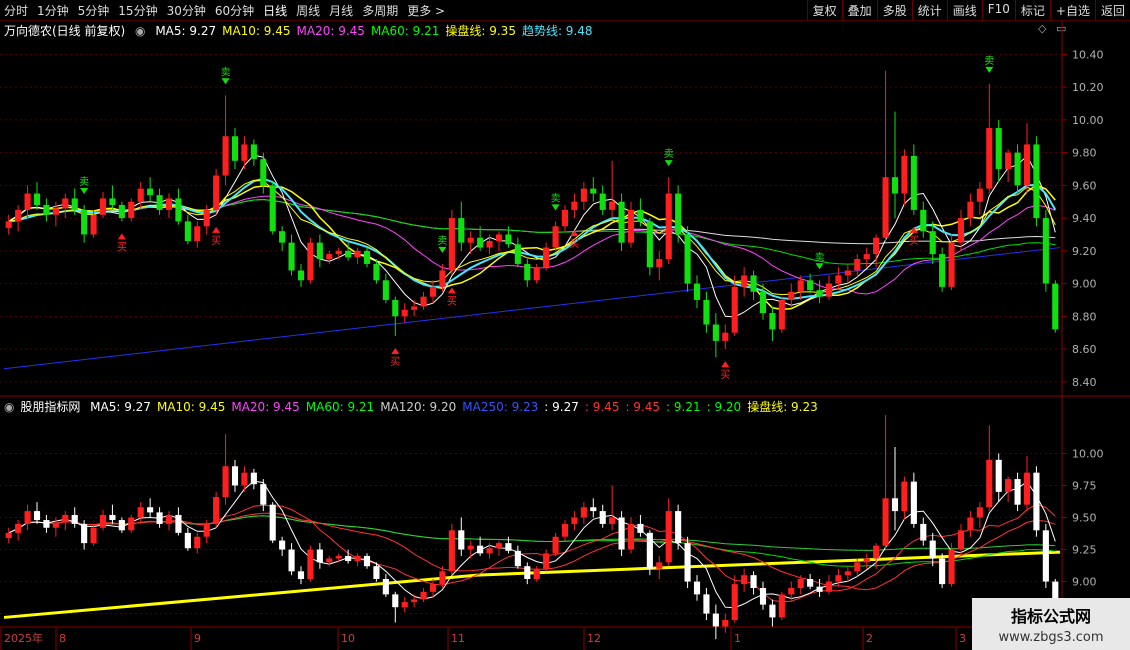 Image resolution: width=1130 pixels, height=650 pixels. Describe the element at coordinates (94, 11) in the screenshot. I see `tab-period-2: 5分钟` at that location.